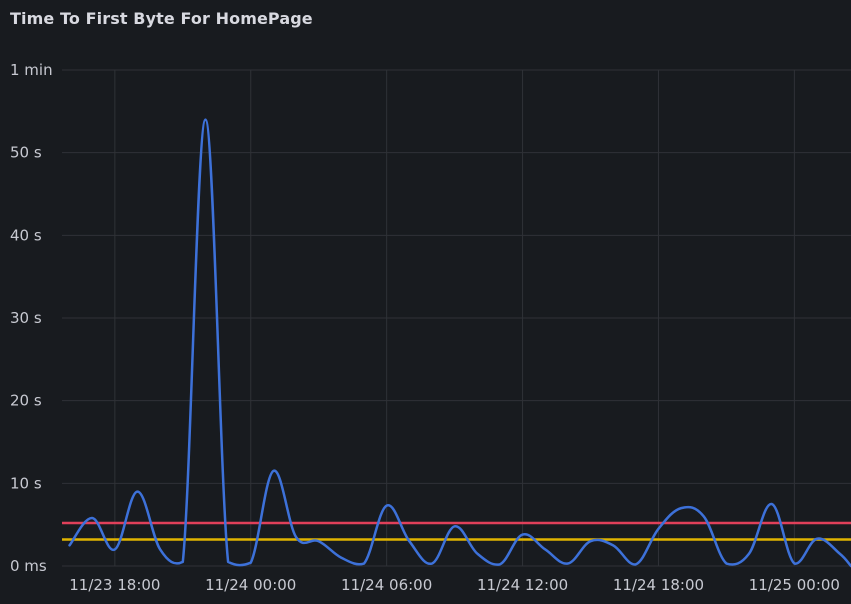 This screenshot has height=604, width=851. I want to click on y-tick-label: 30 s, so click(26, 318).